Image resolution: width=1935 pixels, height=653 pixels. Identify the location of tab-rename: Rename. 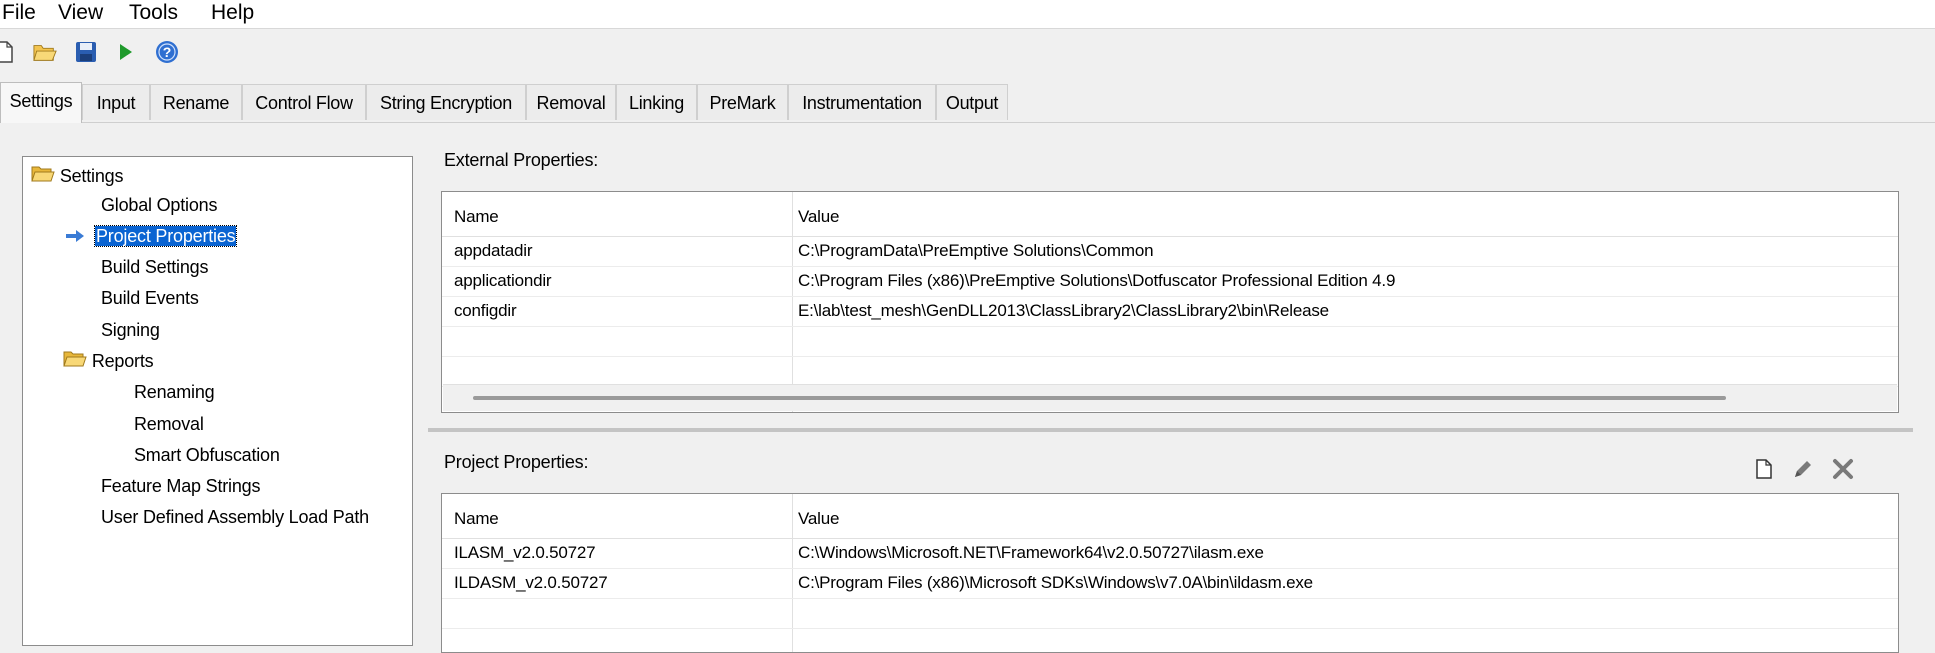
(196, 102).